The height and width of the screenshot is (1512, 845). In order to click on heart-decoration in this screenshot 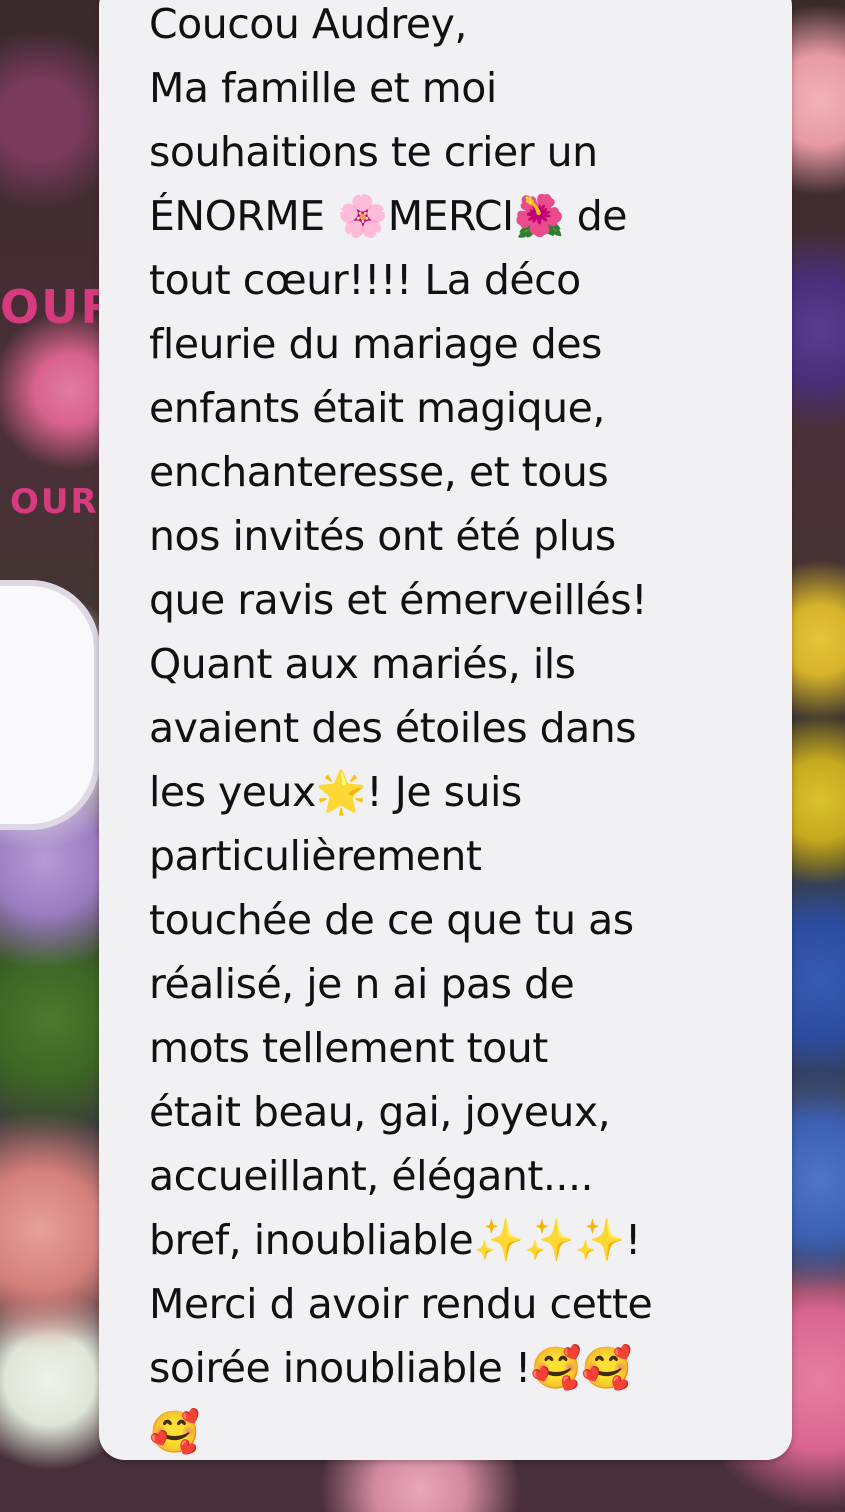, I will do `click(50, 705)`.